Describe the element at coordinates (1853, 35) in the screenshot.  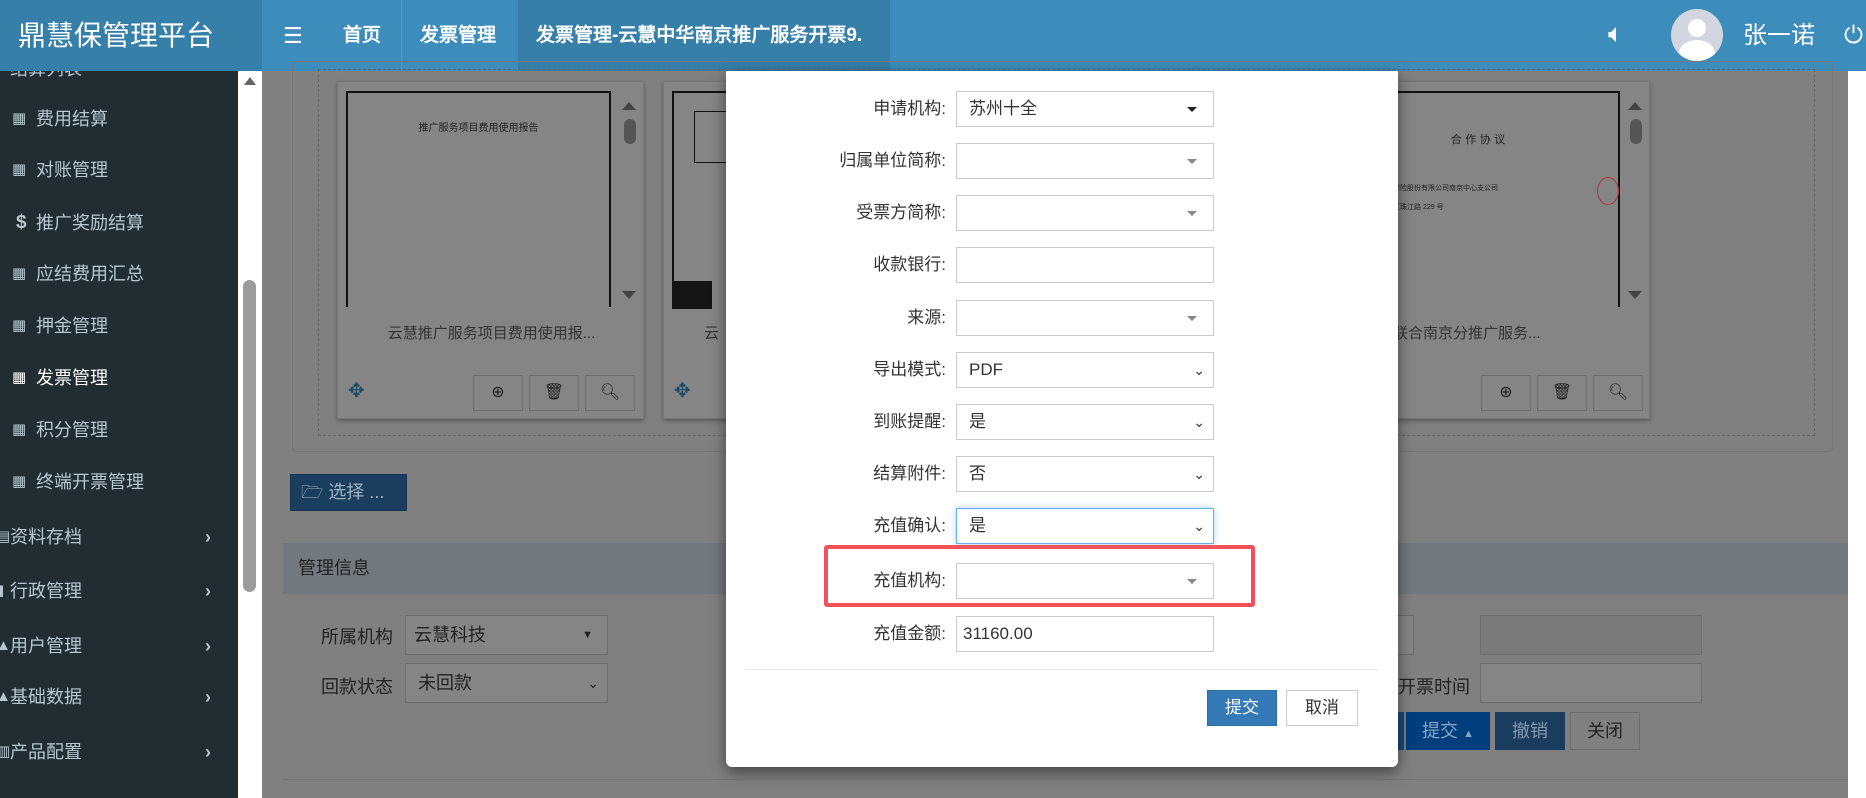
I see `power-icon: ⏻` at that location.